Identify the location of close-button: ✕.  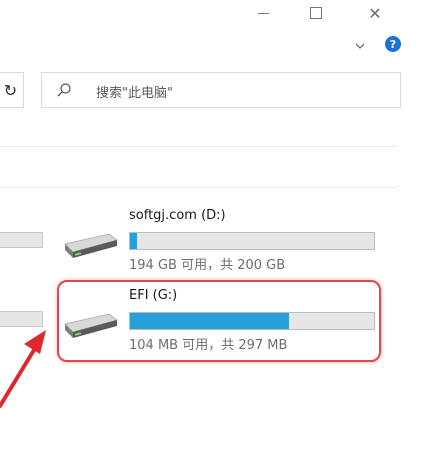
(375, 13).